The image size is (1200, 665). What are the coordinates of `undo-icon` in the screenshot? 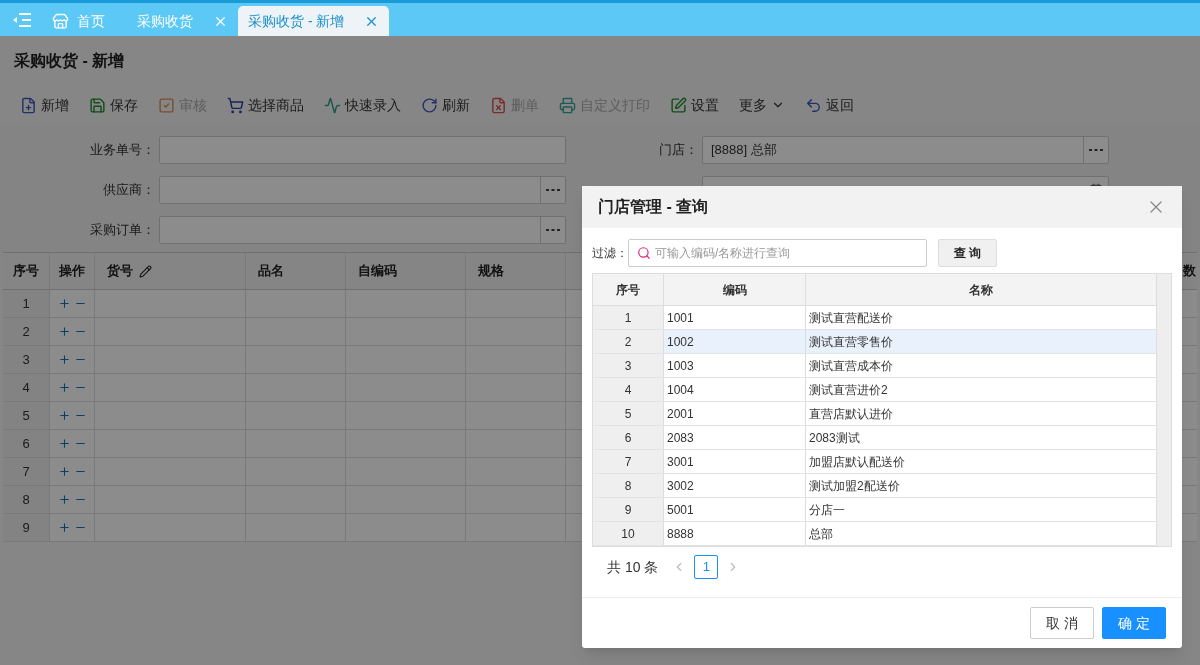 It's located at (813, 105).